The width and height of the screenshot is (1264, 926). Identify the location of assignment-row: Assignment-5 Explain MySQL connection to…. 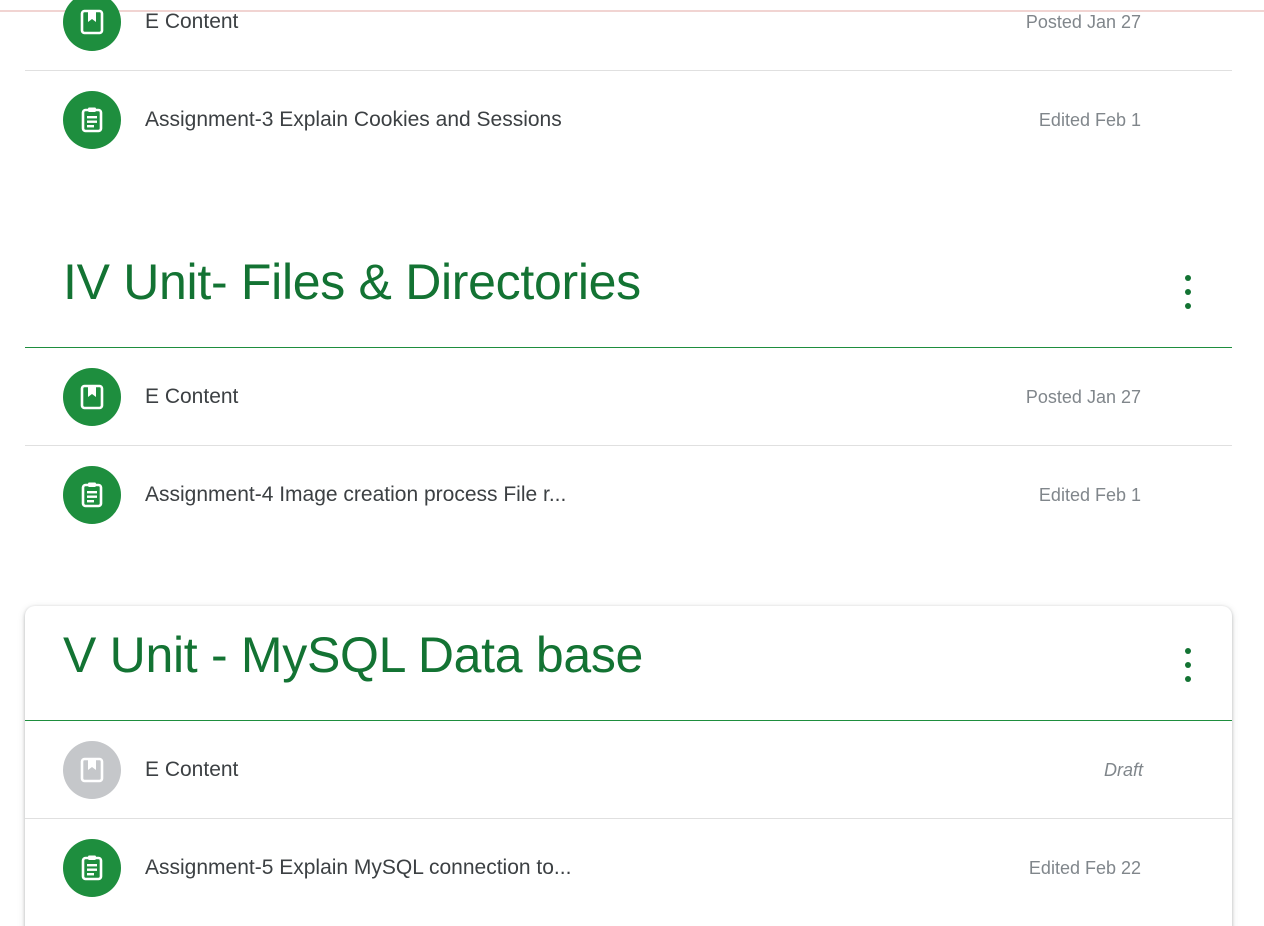
(628, 868).